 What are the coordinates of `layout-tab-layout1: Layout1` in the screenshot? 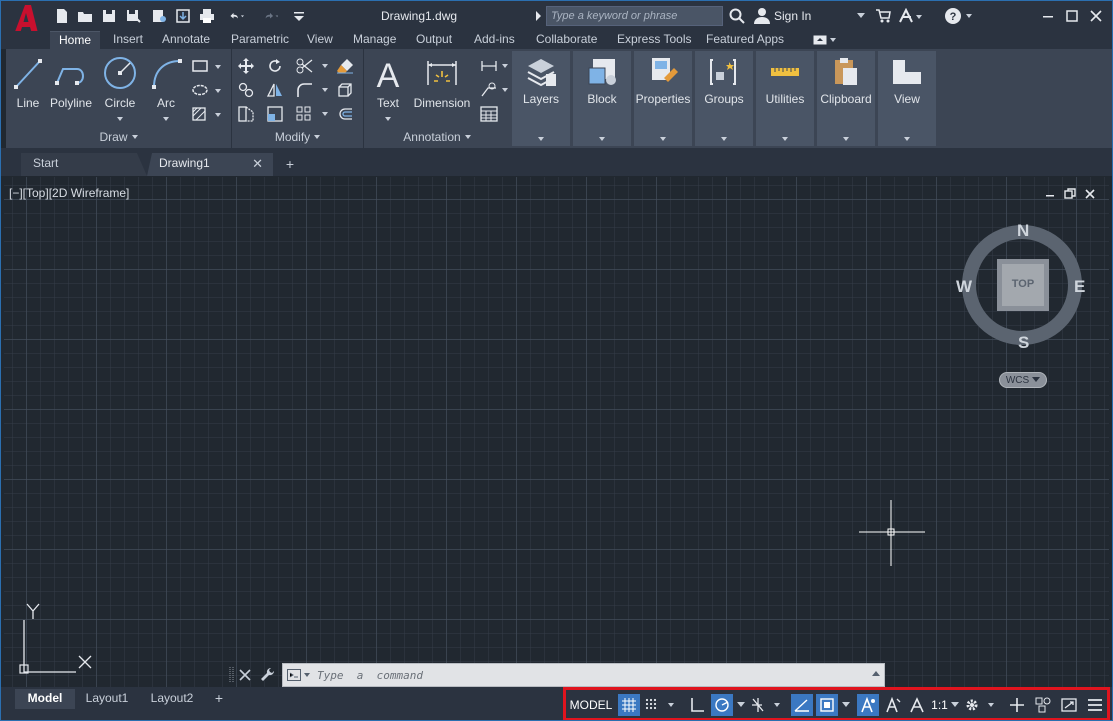 It's located at (107, 699).